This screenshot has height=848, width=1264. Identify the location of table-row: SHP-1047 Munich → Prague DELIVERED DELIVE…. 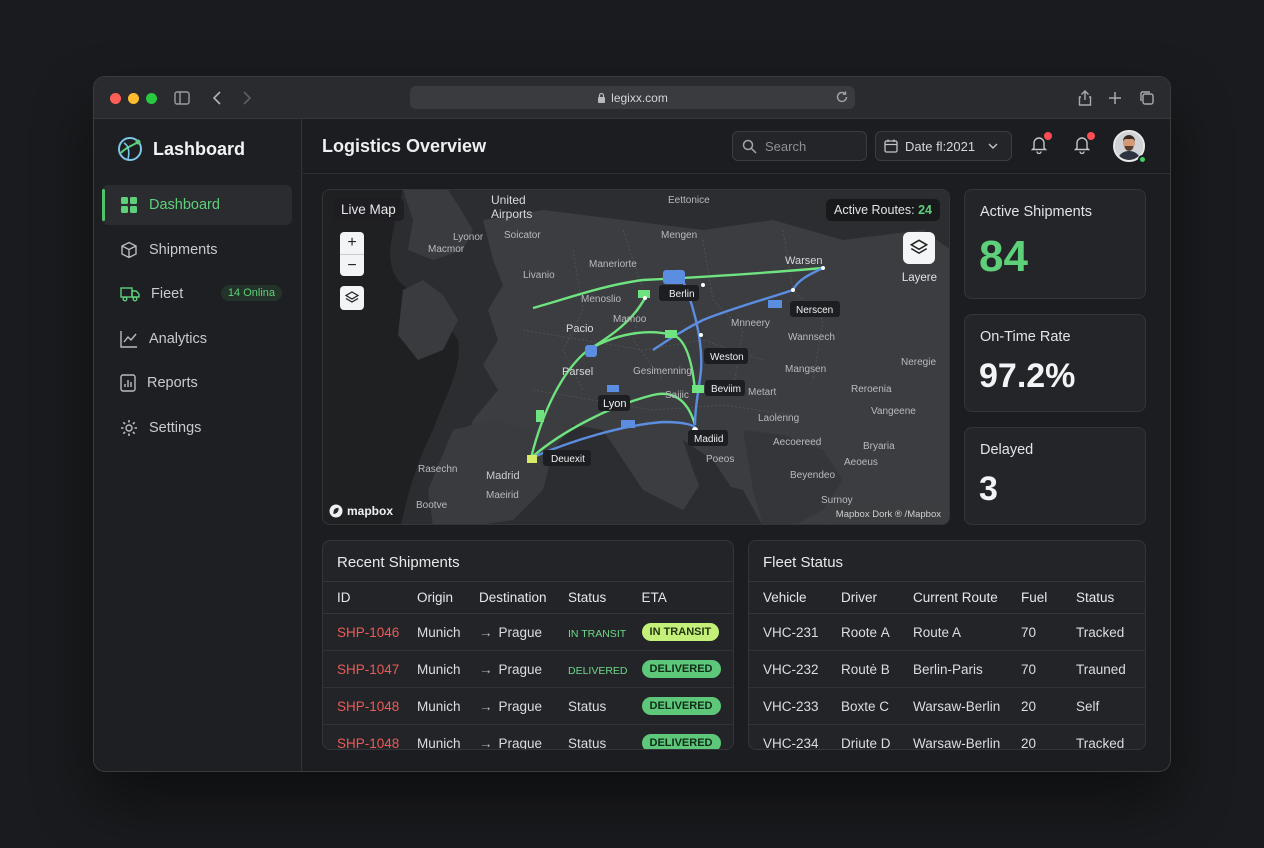
(528, 669).